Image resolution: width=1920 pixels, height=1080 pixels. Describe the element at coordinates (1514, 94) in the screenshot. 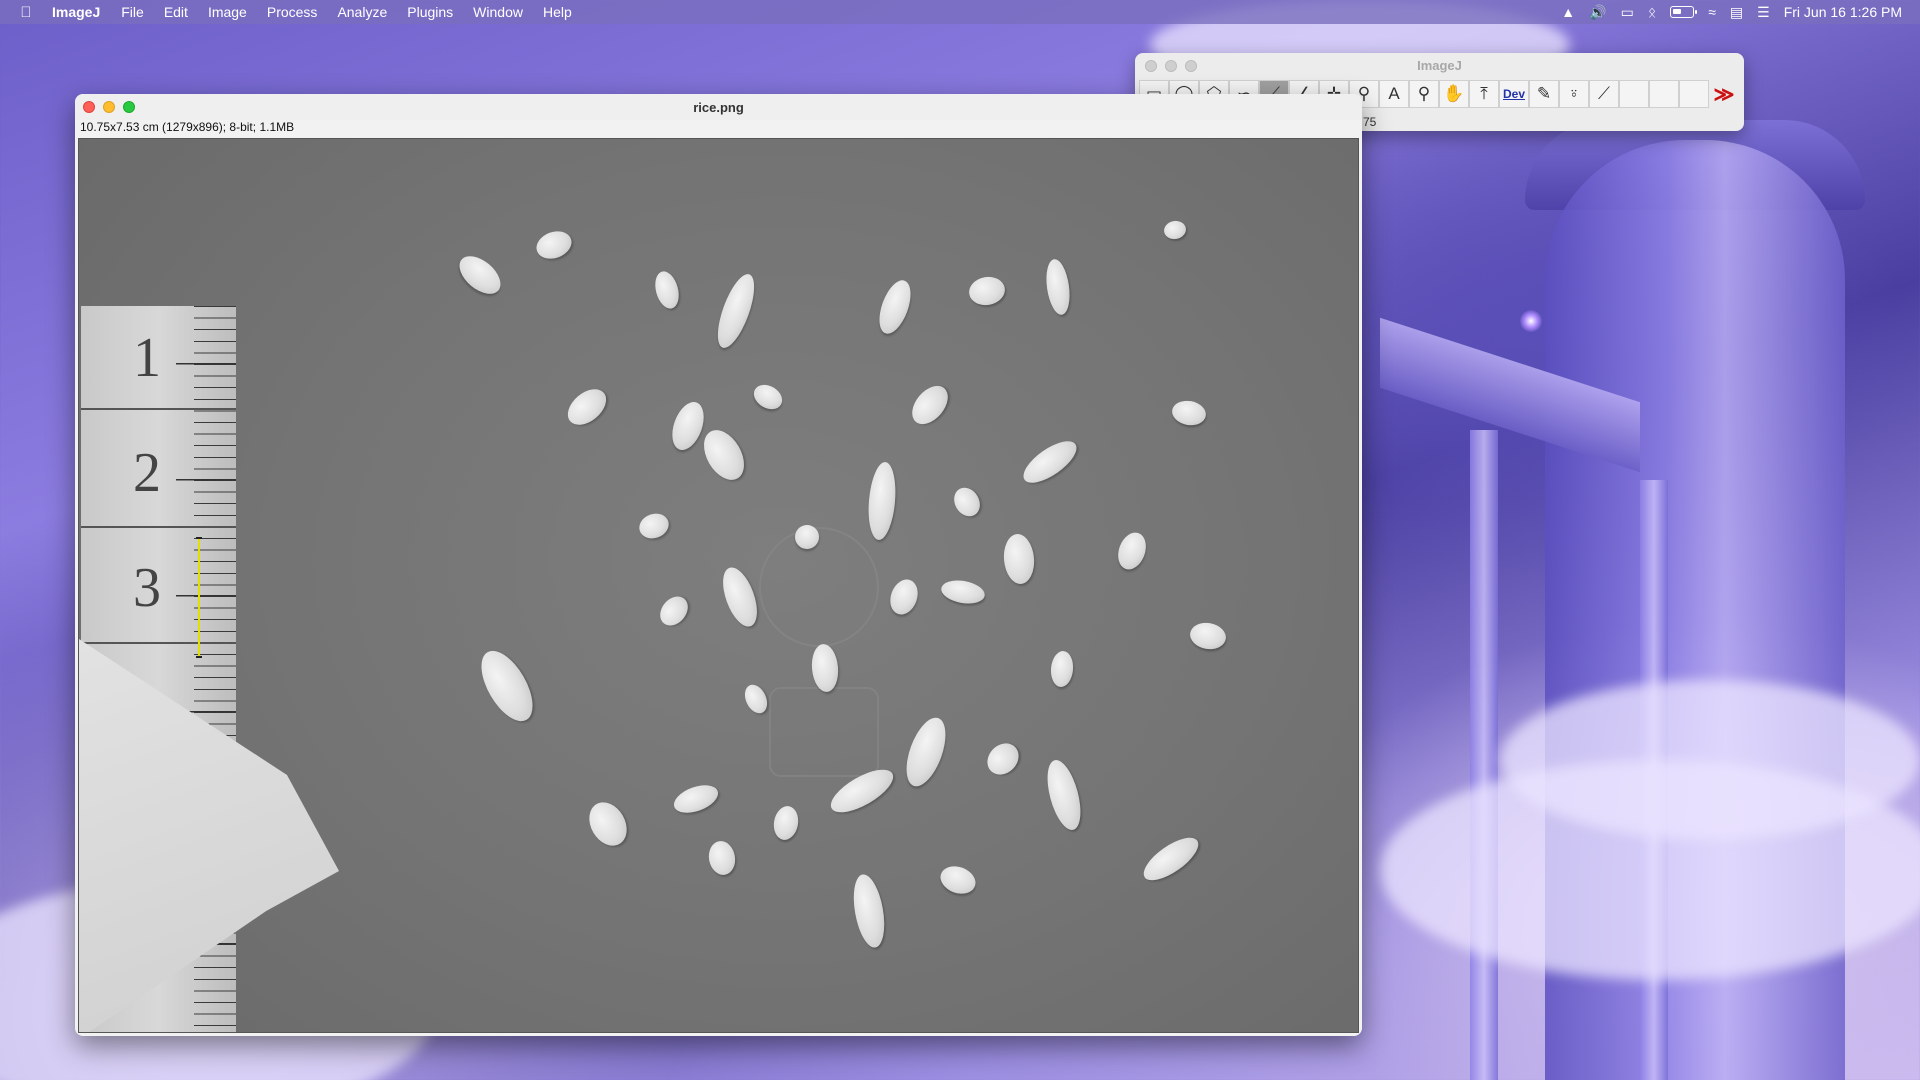

I see `dev-menu-icon: Dev` at that location.